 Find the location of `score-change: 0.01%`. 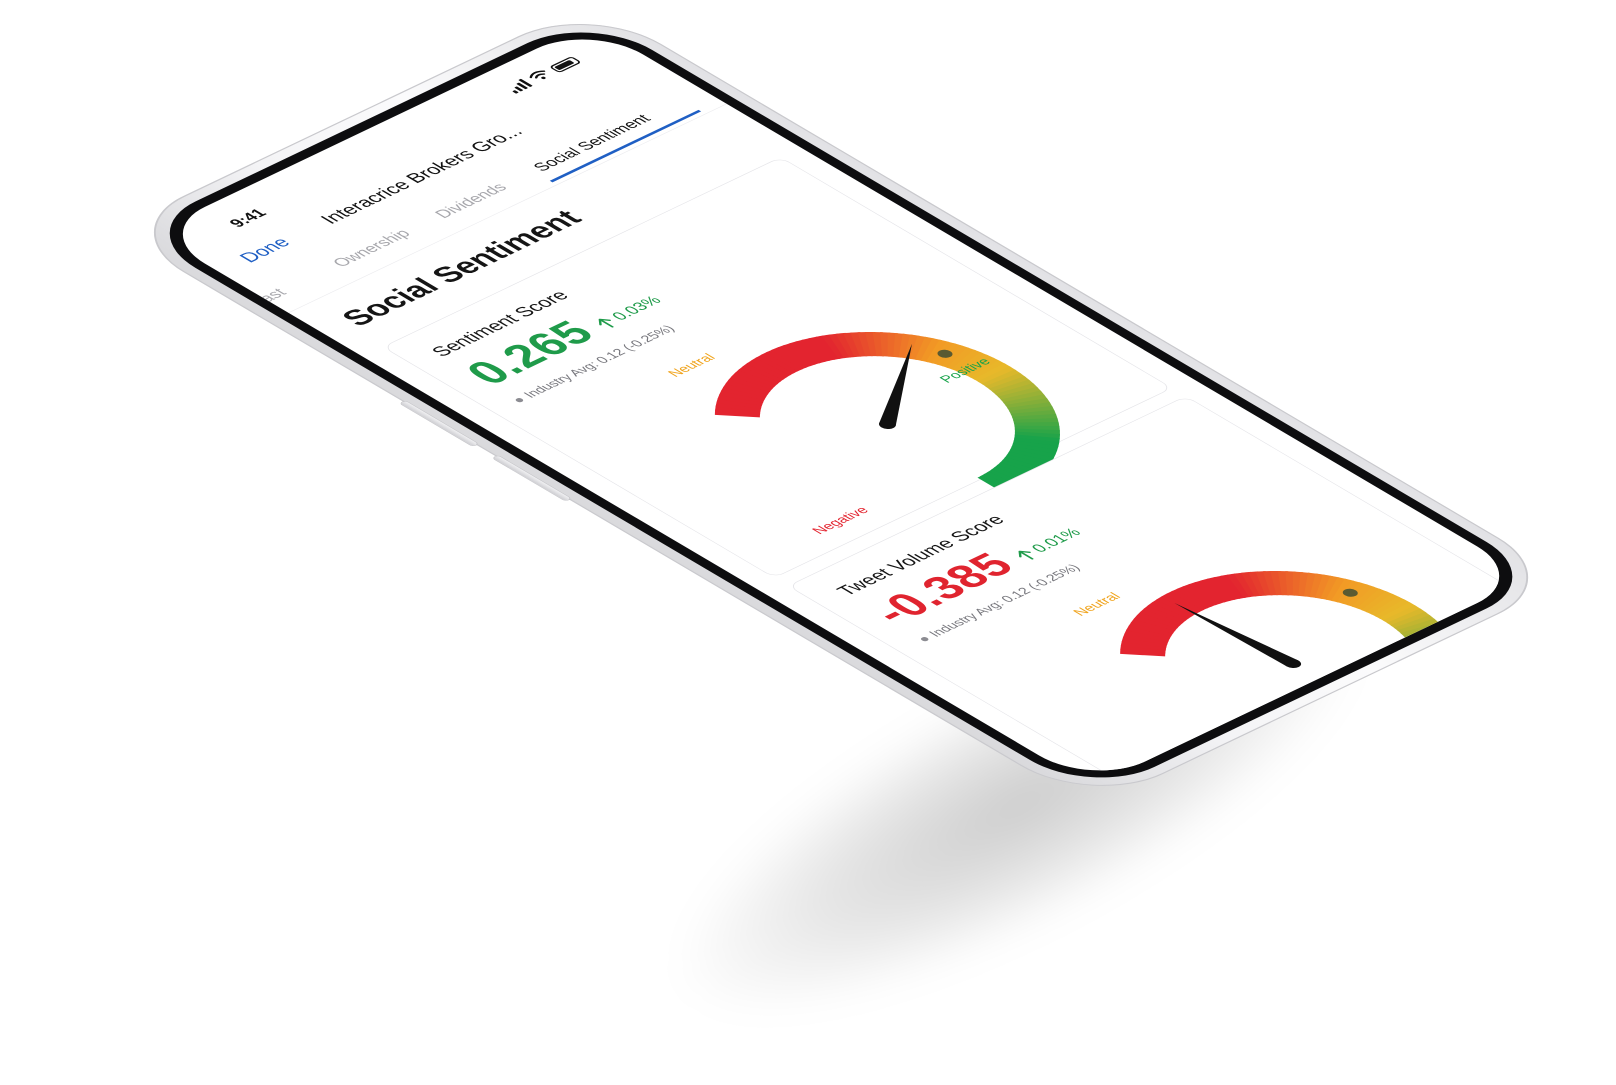

score-change: 0.01% is located at coordinates (1048, 544).